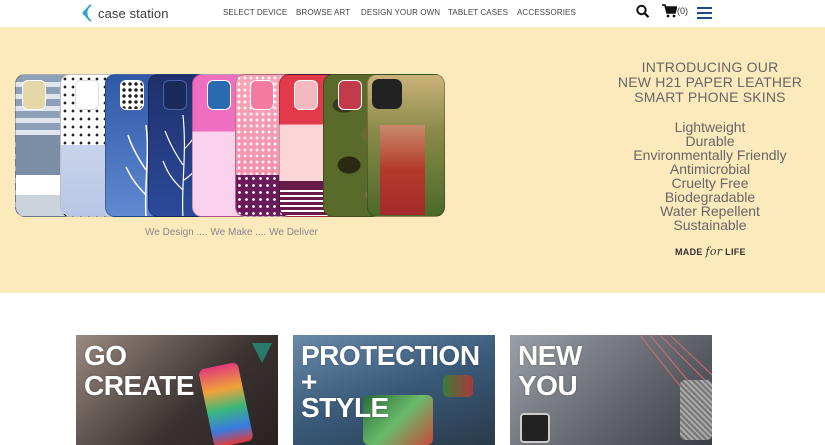  I want to click on logo: case station, so click(124, 13).